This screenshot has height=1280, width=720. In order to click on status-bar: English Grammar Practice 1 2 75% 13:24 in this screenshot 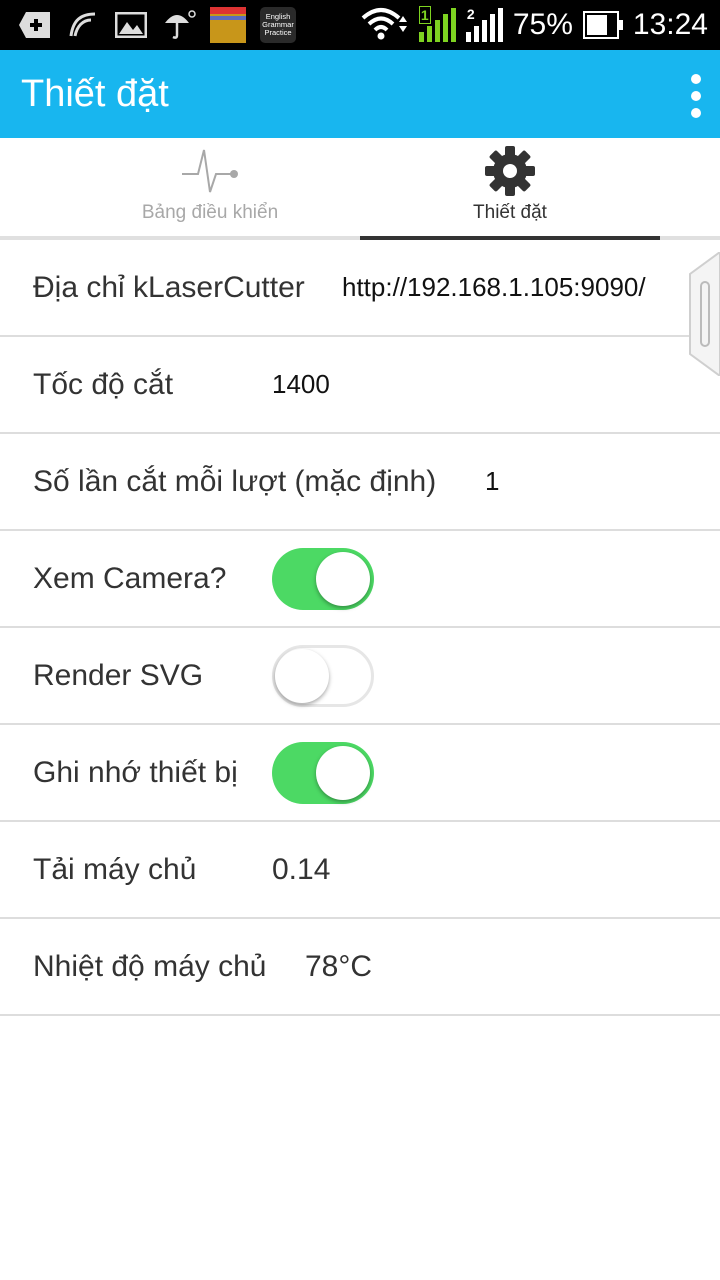, I will do `click(360, 25)`.